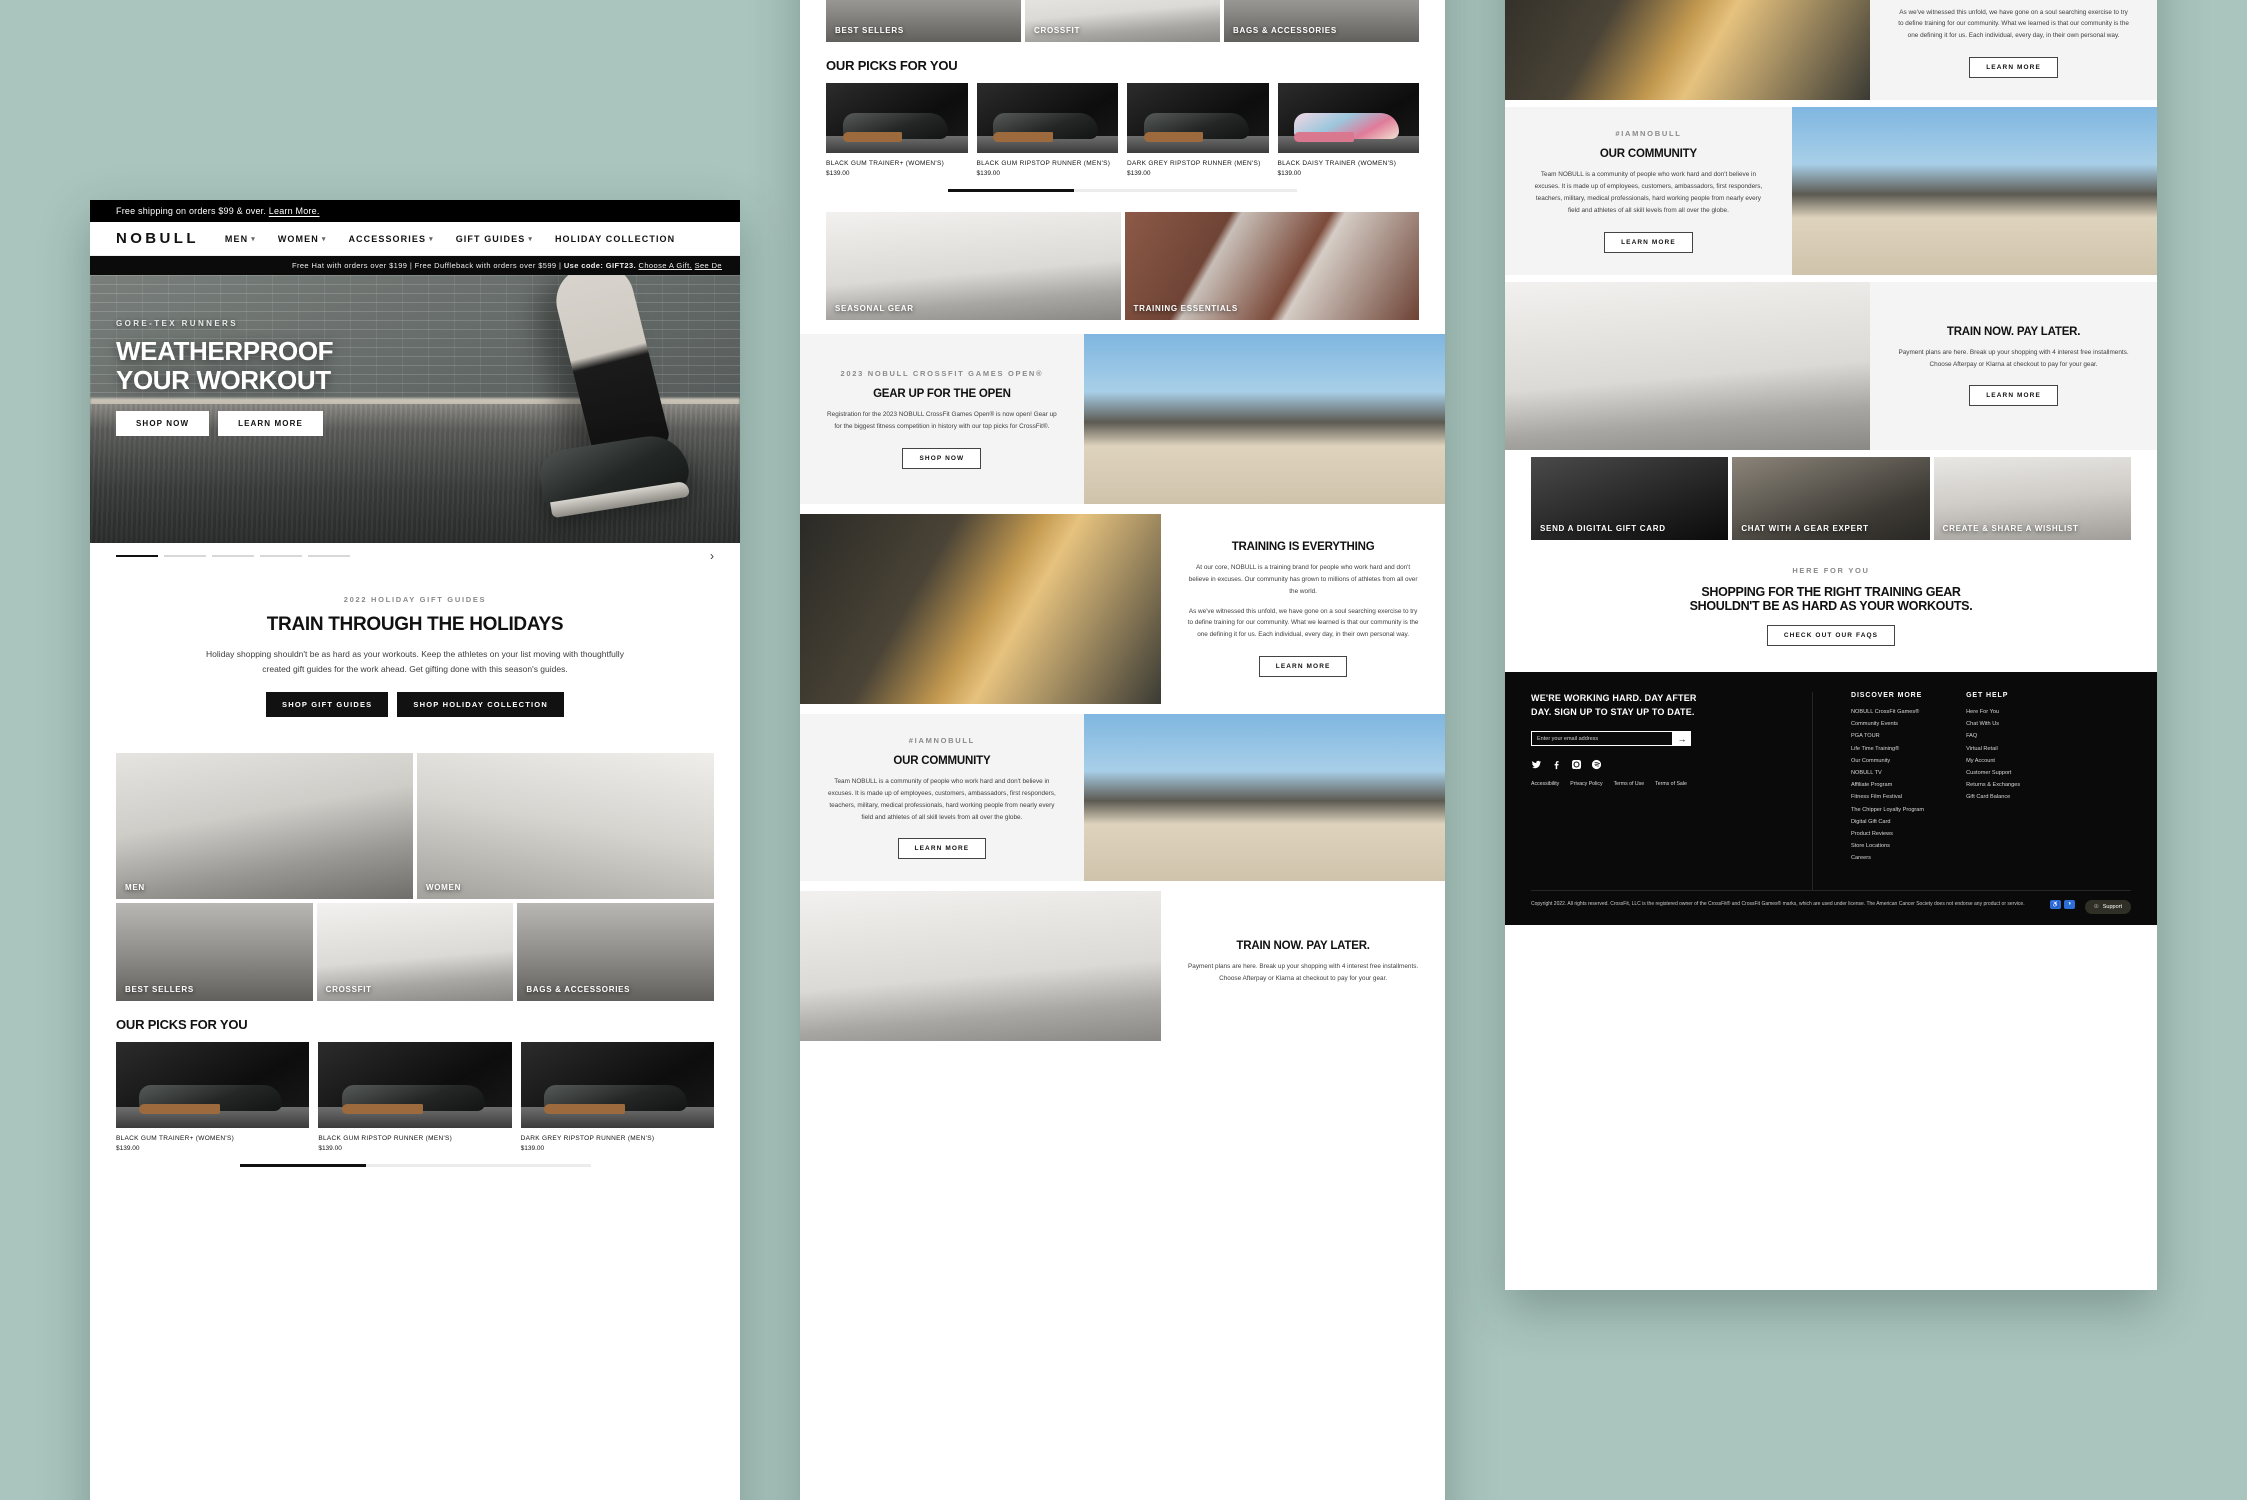 The image size is (2247, 1500). Describe the element at coordinates (565, 826) in the screenshot. I see `category-tile-women: WOMEN` at that location.